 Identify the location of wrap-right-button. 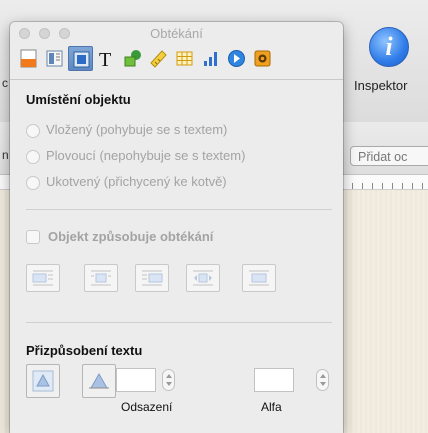
(152, 278).